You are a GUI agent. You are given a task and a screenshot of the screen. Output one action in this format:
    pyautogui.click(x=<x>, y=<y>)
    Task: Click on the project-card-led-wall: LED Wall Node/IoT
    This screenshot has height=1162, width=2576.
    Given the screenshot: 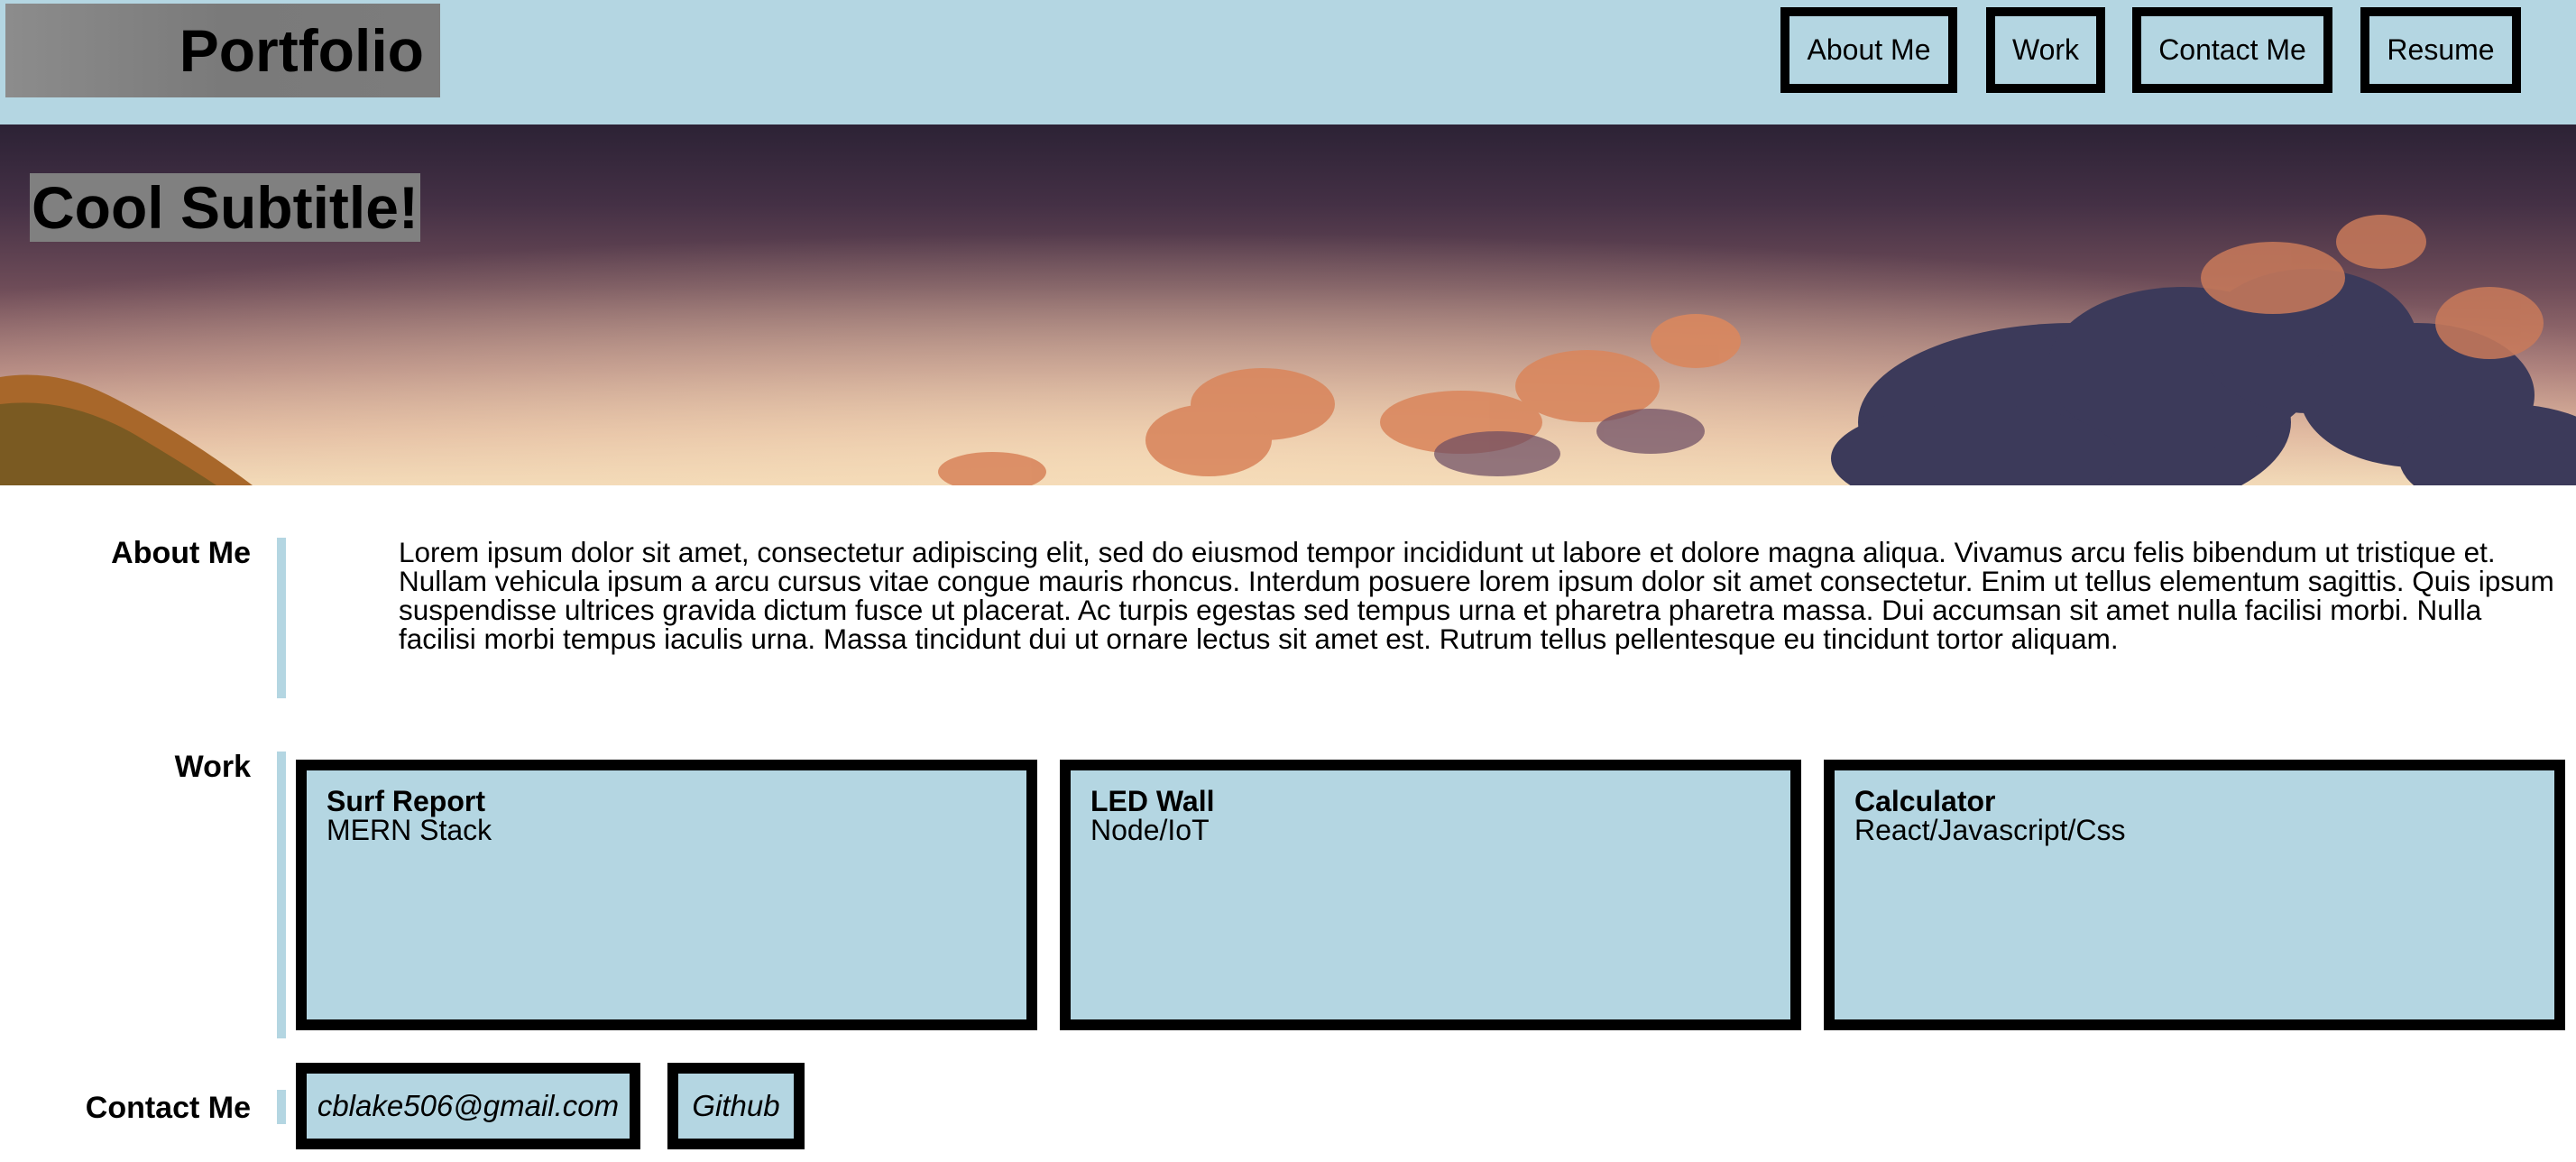 What is the action you would take?
    pyautogui.click(x=1431, y=895)
    